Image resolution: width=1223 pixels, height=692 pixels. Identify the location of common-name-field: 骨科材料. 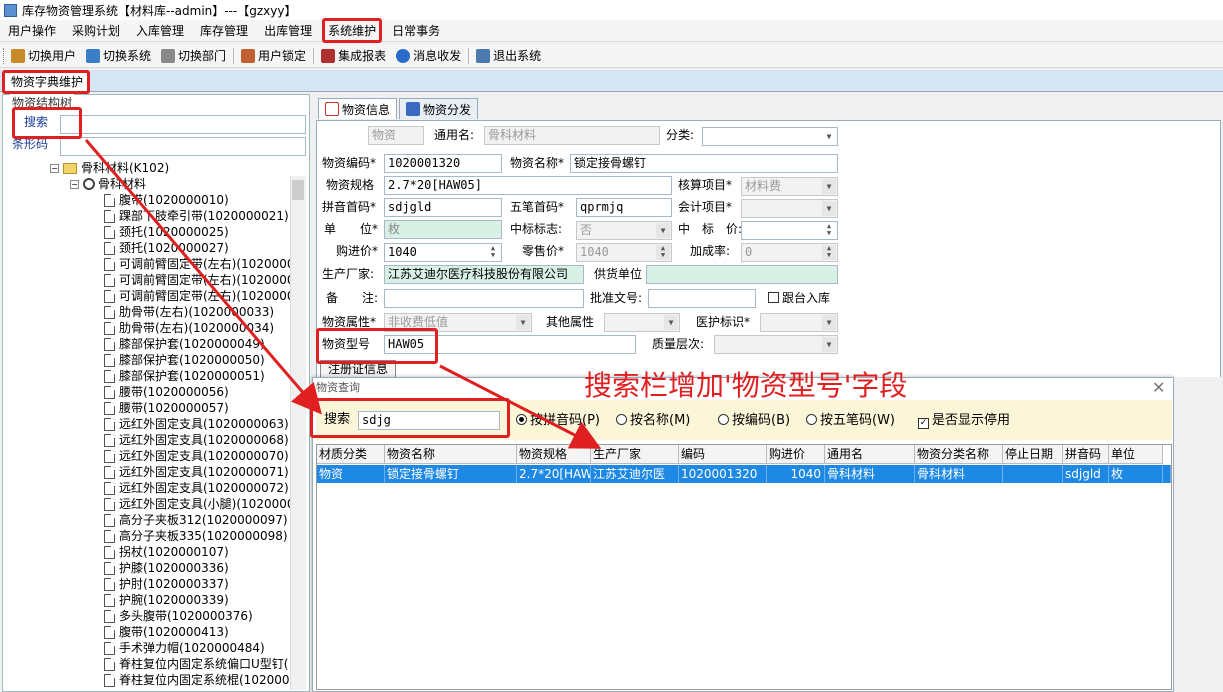
(572, 135).